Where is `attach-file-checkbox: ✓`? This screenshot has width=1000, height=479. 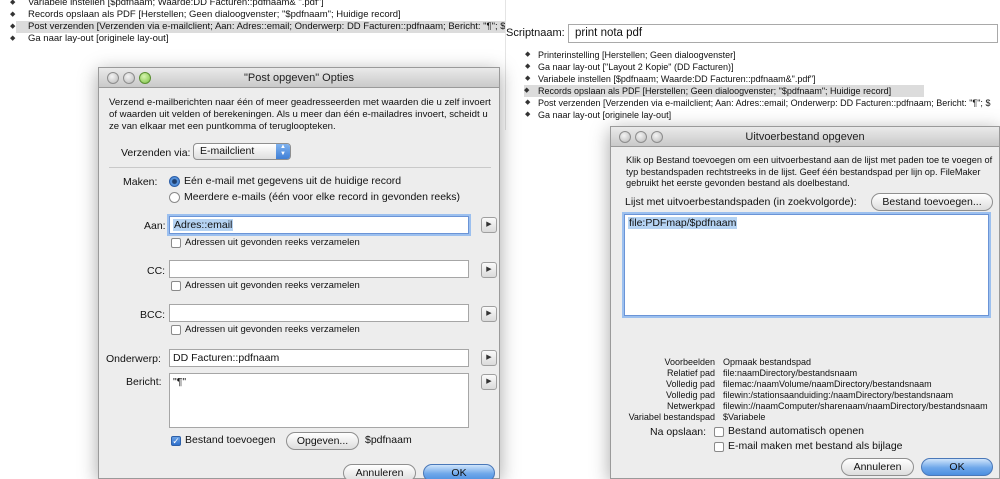 attach-file-checkbox: ✓ is located at coordinates (176, 441).